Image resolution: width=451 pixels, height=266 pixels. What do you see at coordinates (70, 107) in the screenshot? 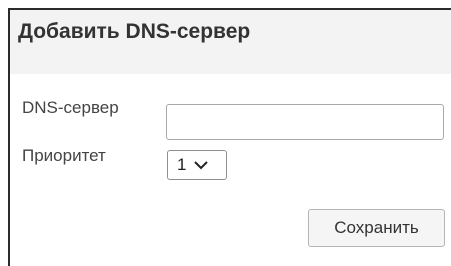
I see `dns-server-label: DNS-сервер` at bounding box center [70, 107].